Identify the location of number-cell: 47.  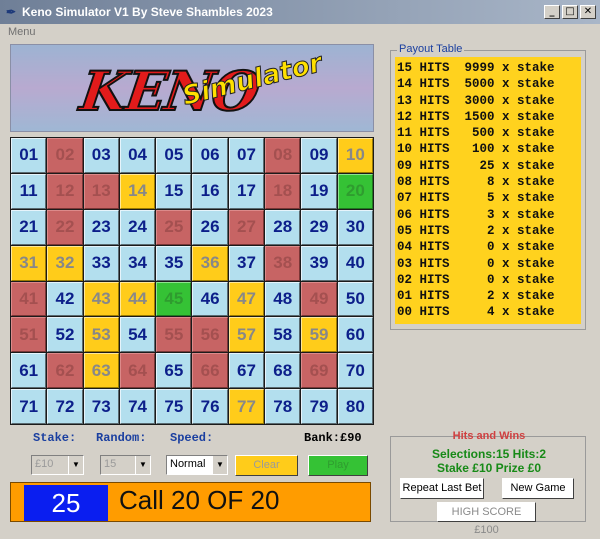
(246, 299).